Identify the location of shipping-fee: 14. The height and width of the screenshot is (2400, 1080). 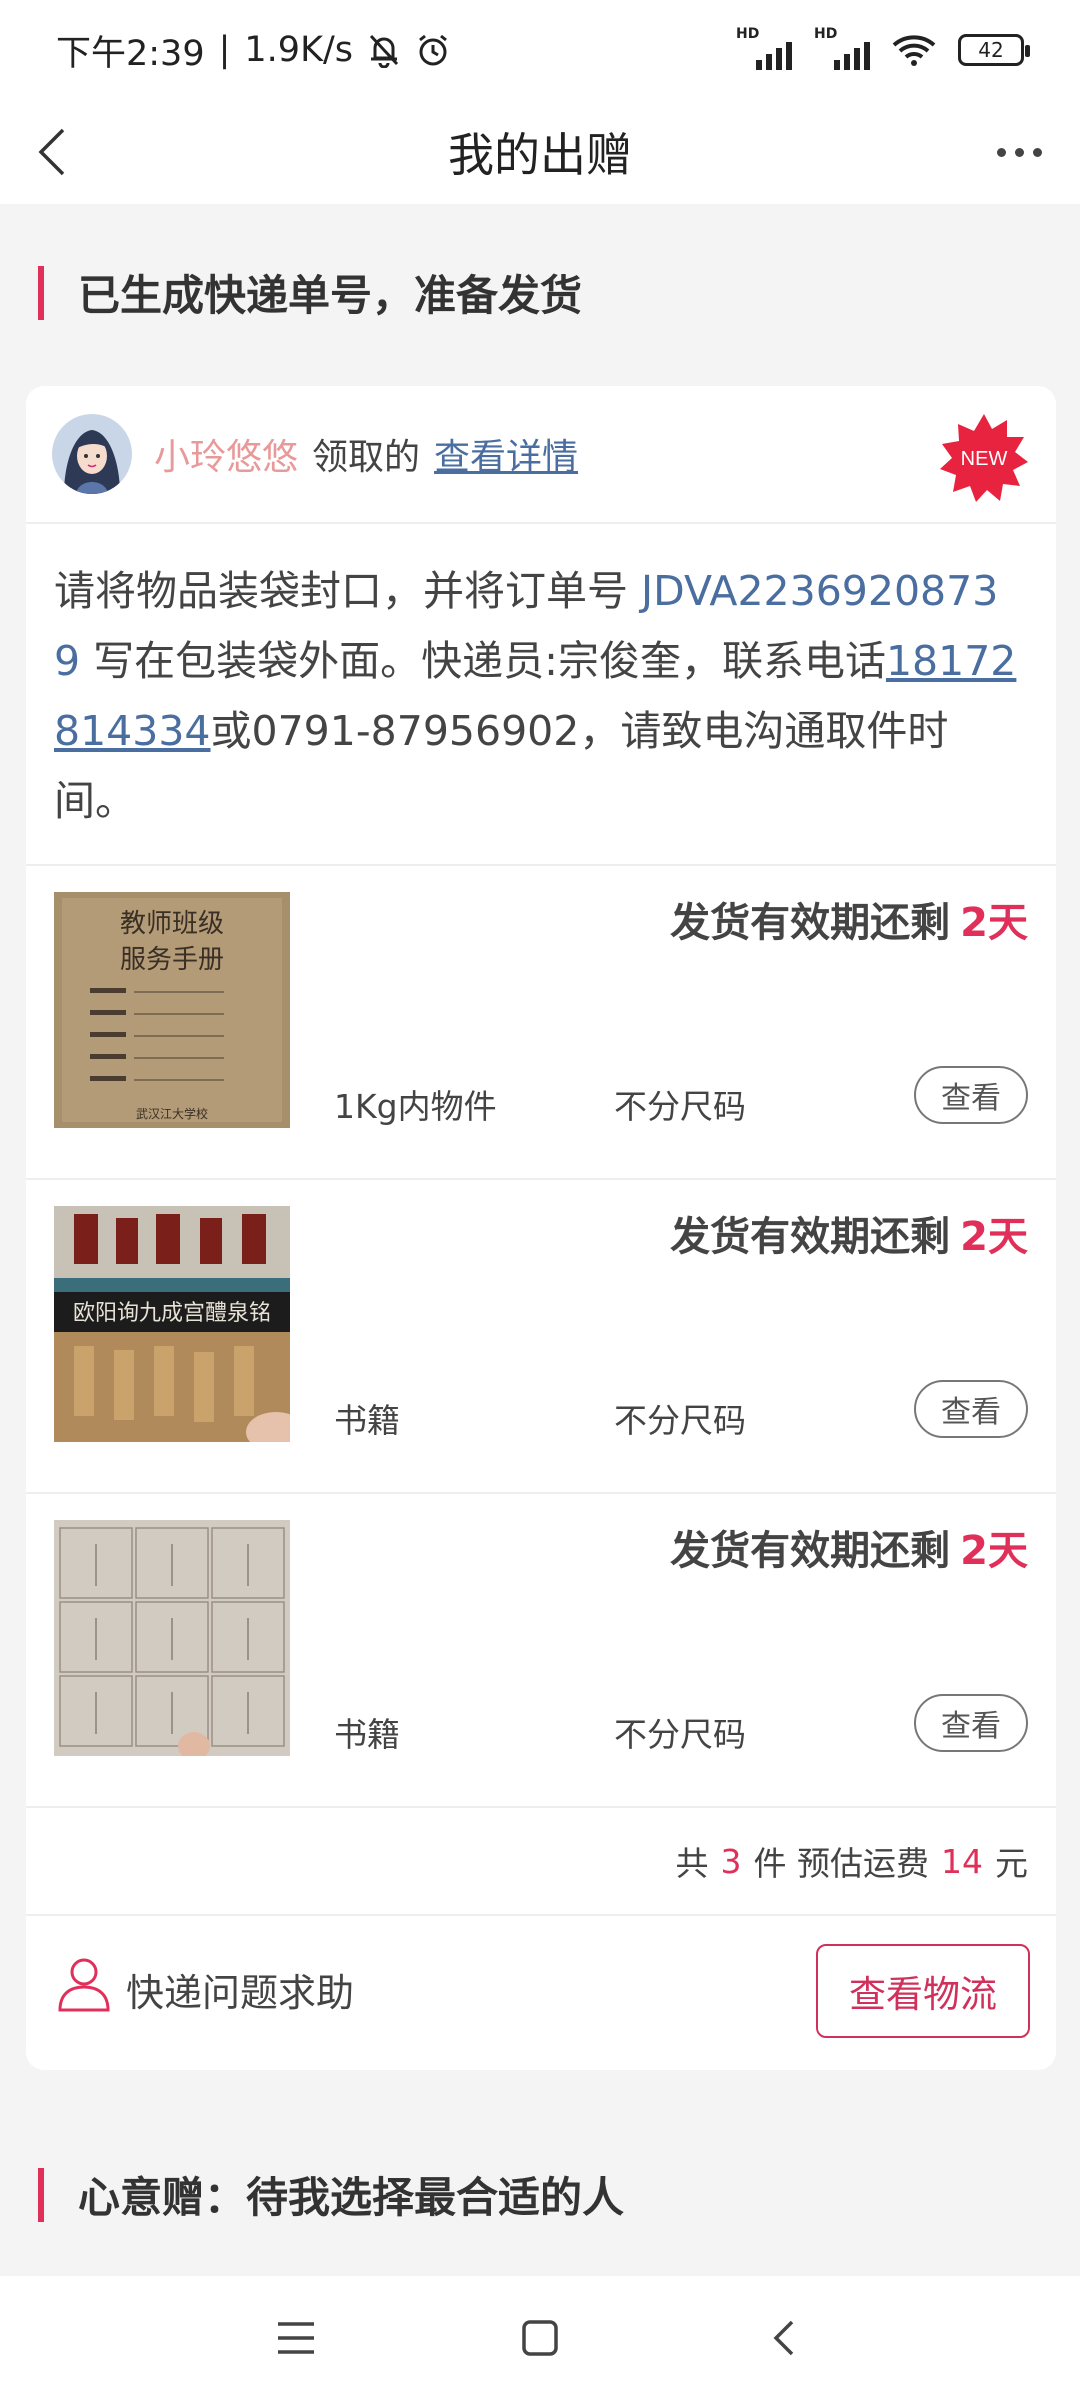
(962, 1861).